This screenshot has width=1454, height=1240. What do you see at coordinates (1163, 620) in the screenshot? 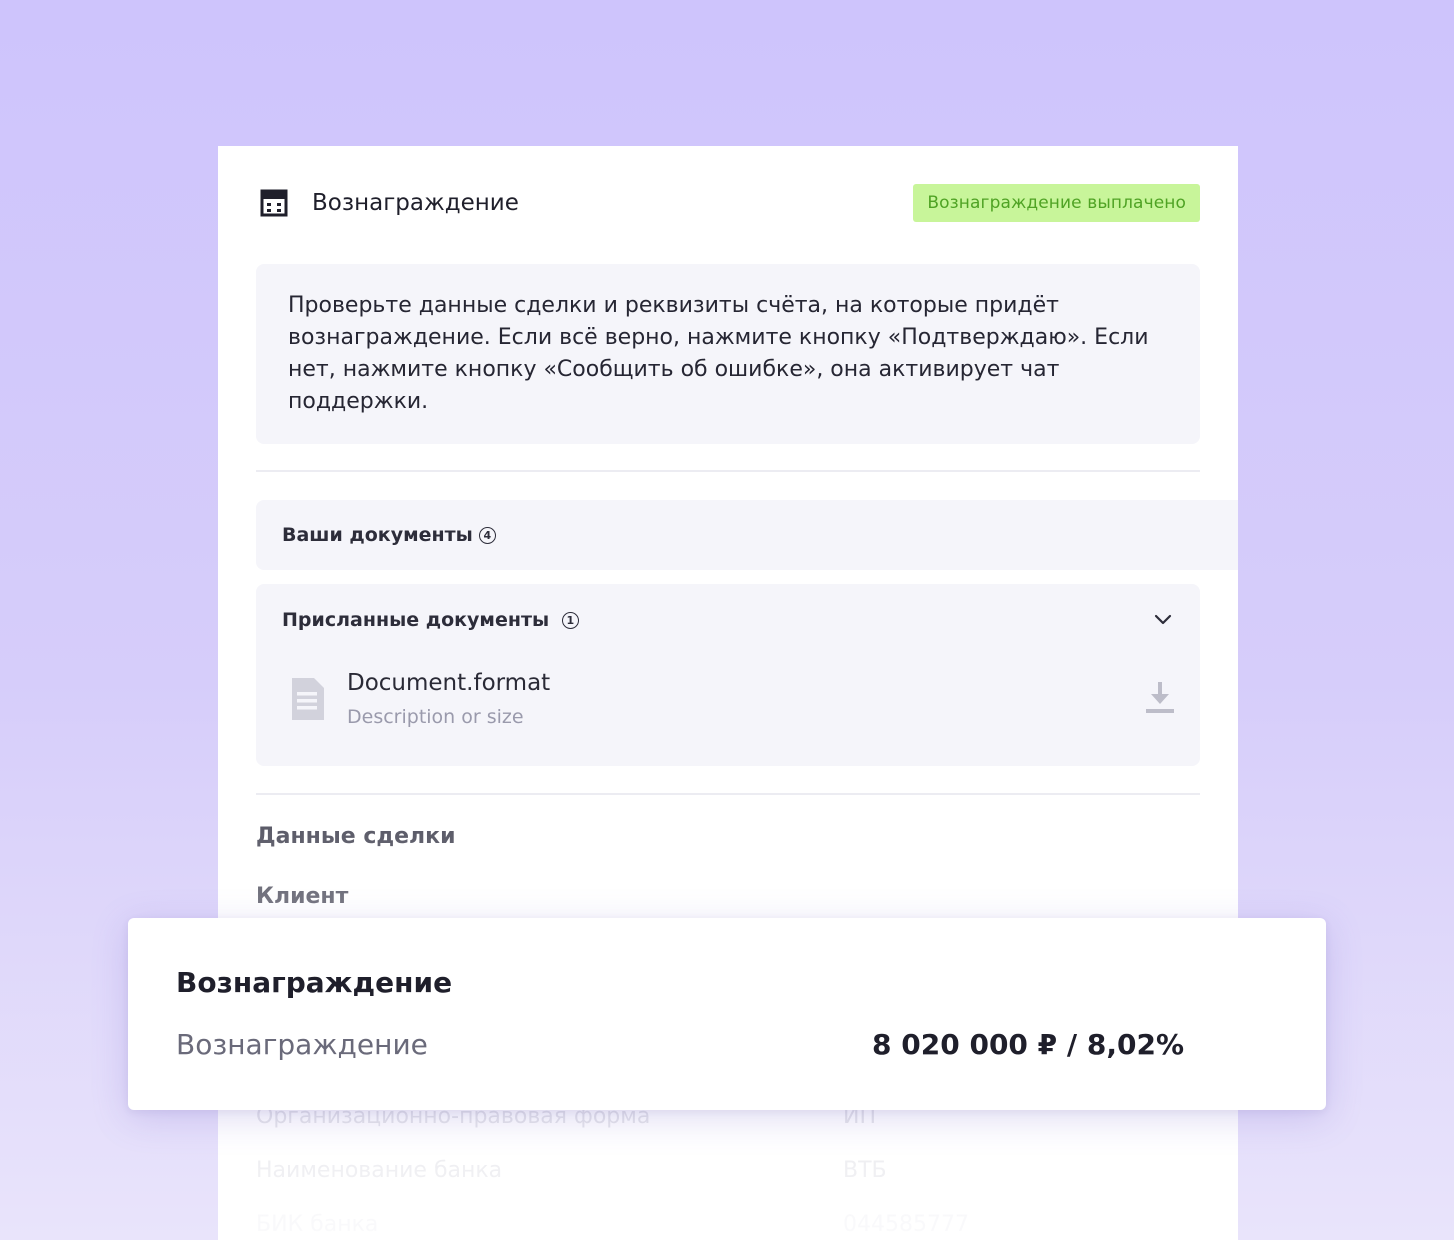
I see `chevron-down-icon` at bounding box center [1163, 620].